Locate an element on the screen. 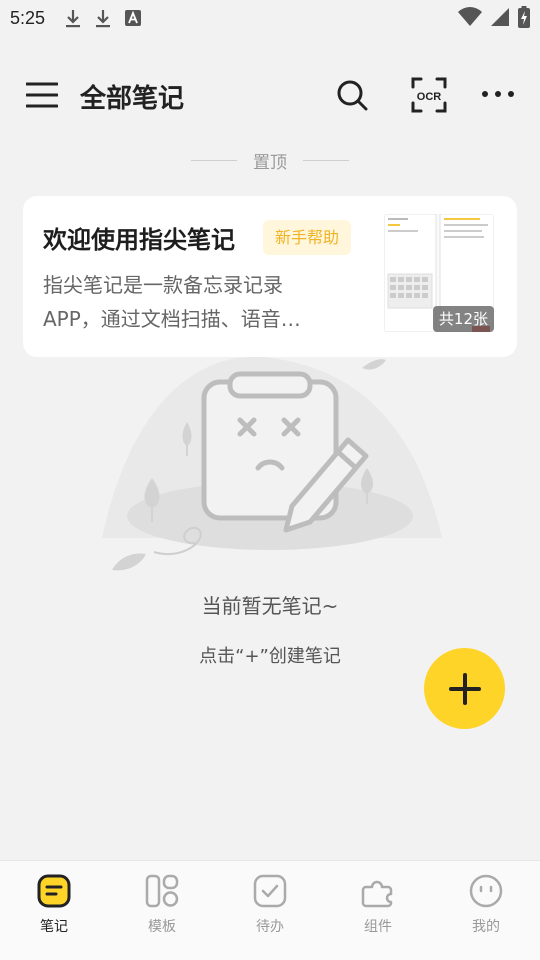 The width and height of the screenshot is (540, 960). image-count-badge: 共12张 is located at coordinates (463, 319).